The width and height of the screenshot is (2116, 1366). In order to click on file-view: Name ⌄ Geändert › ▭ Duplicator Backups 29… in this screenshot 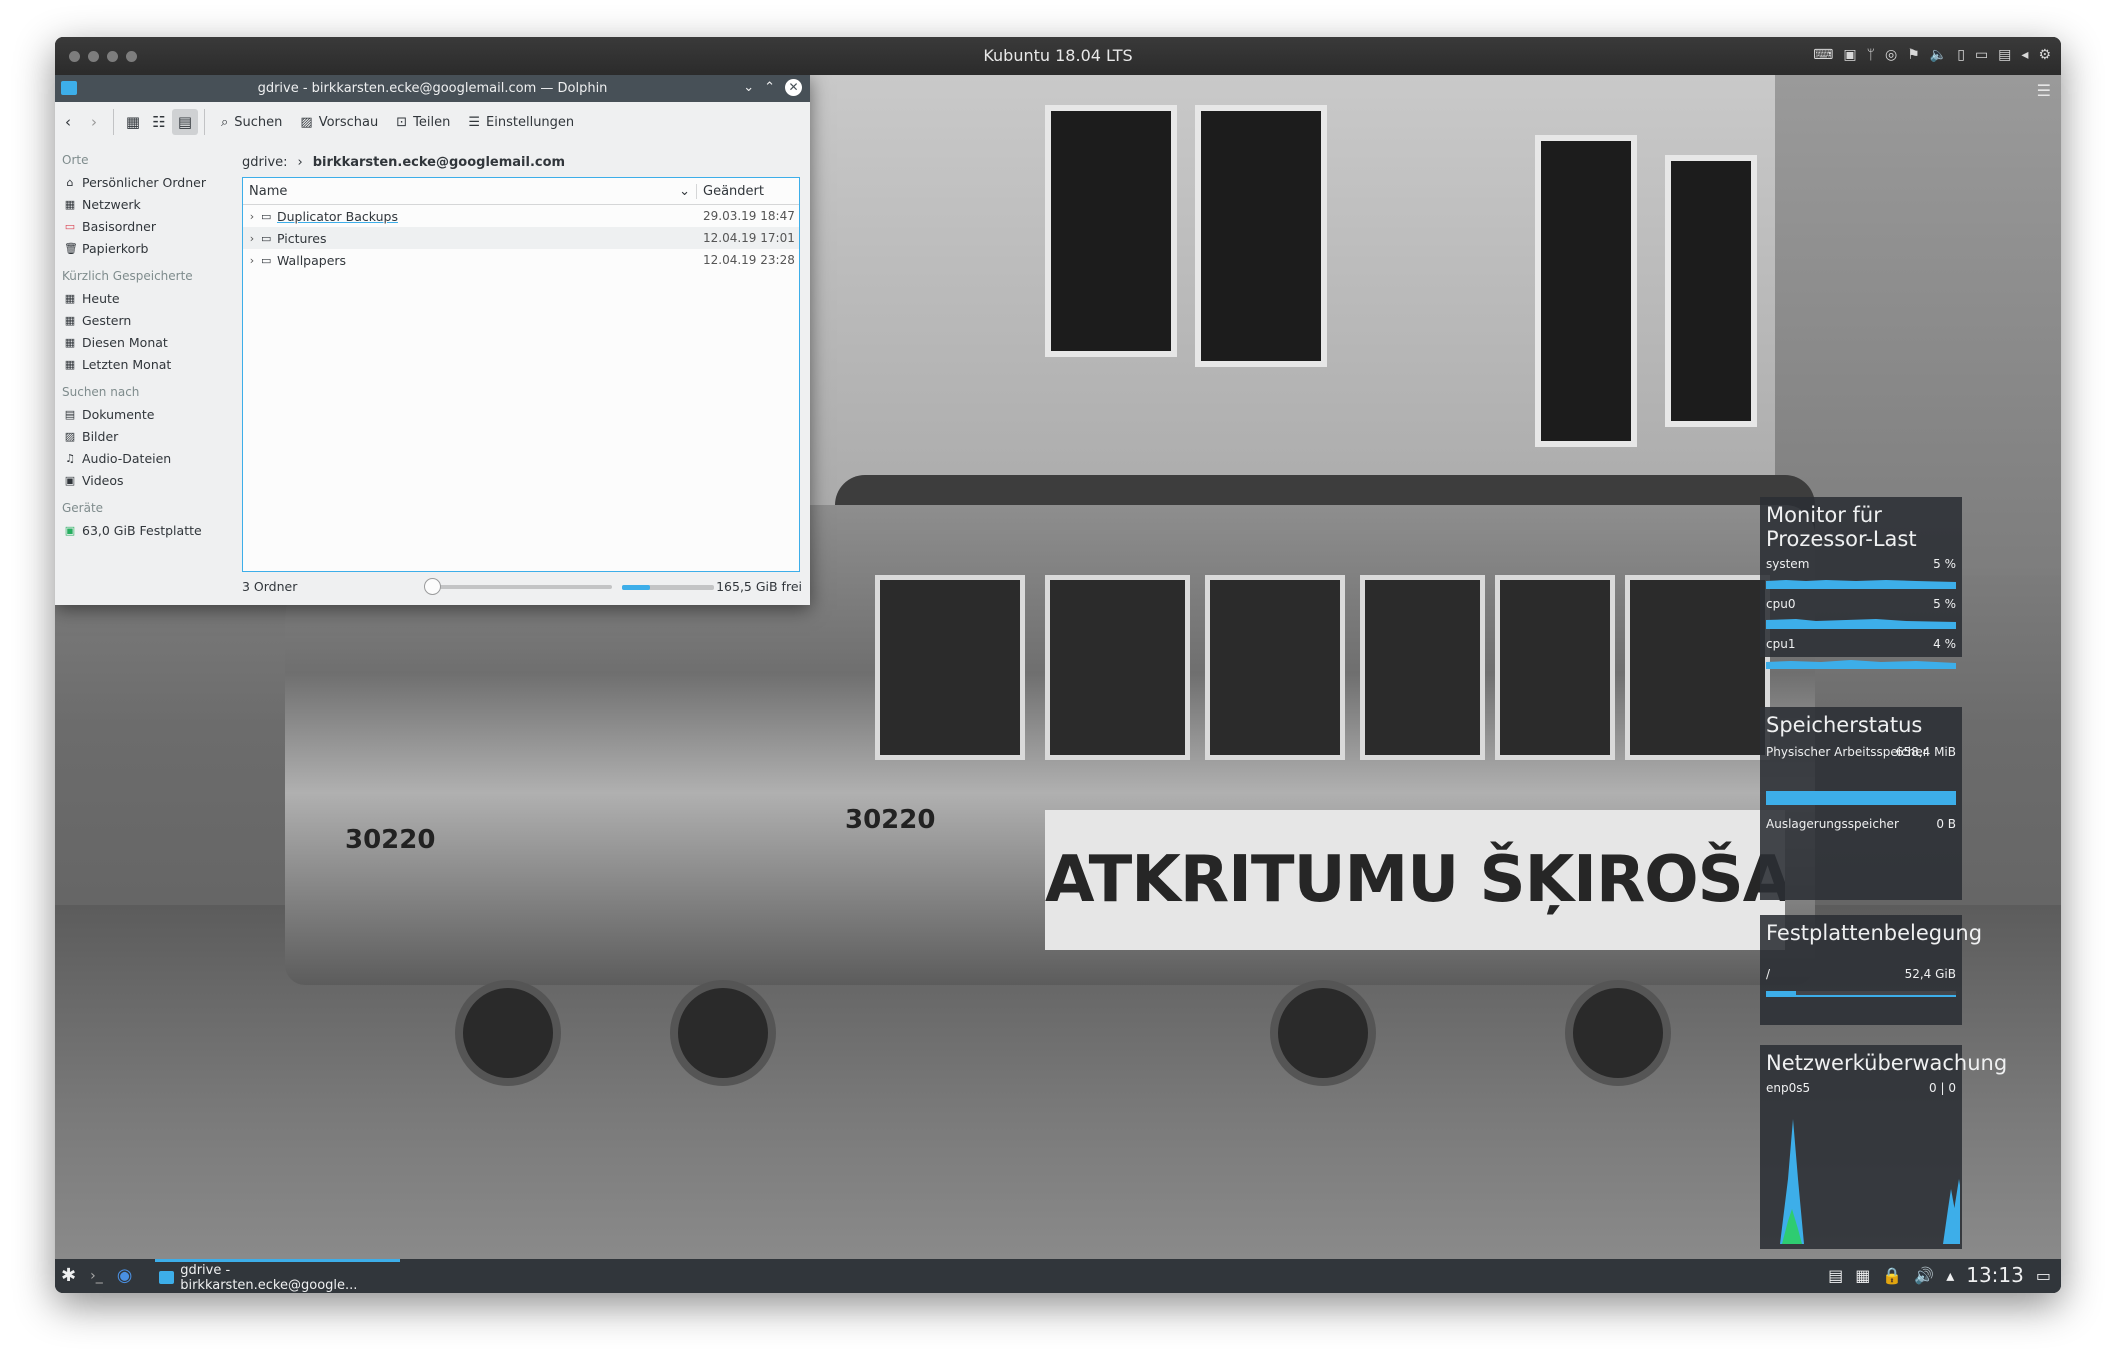, I will do `click(521, 374)`.